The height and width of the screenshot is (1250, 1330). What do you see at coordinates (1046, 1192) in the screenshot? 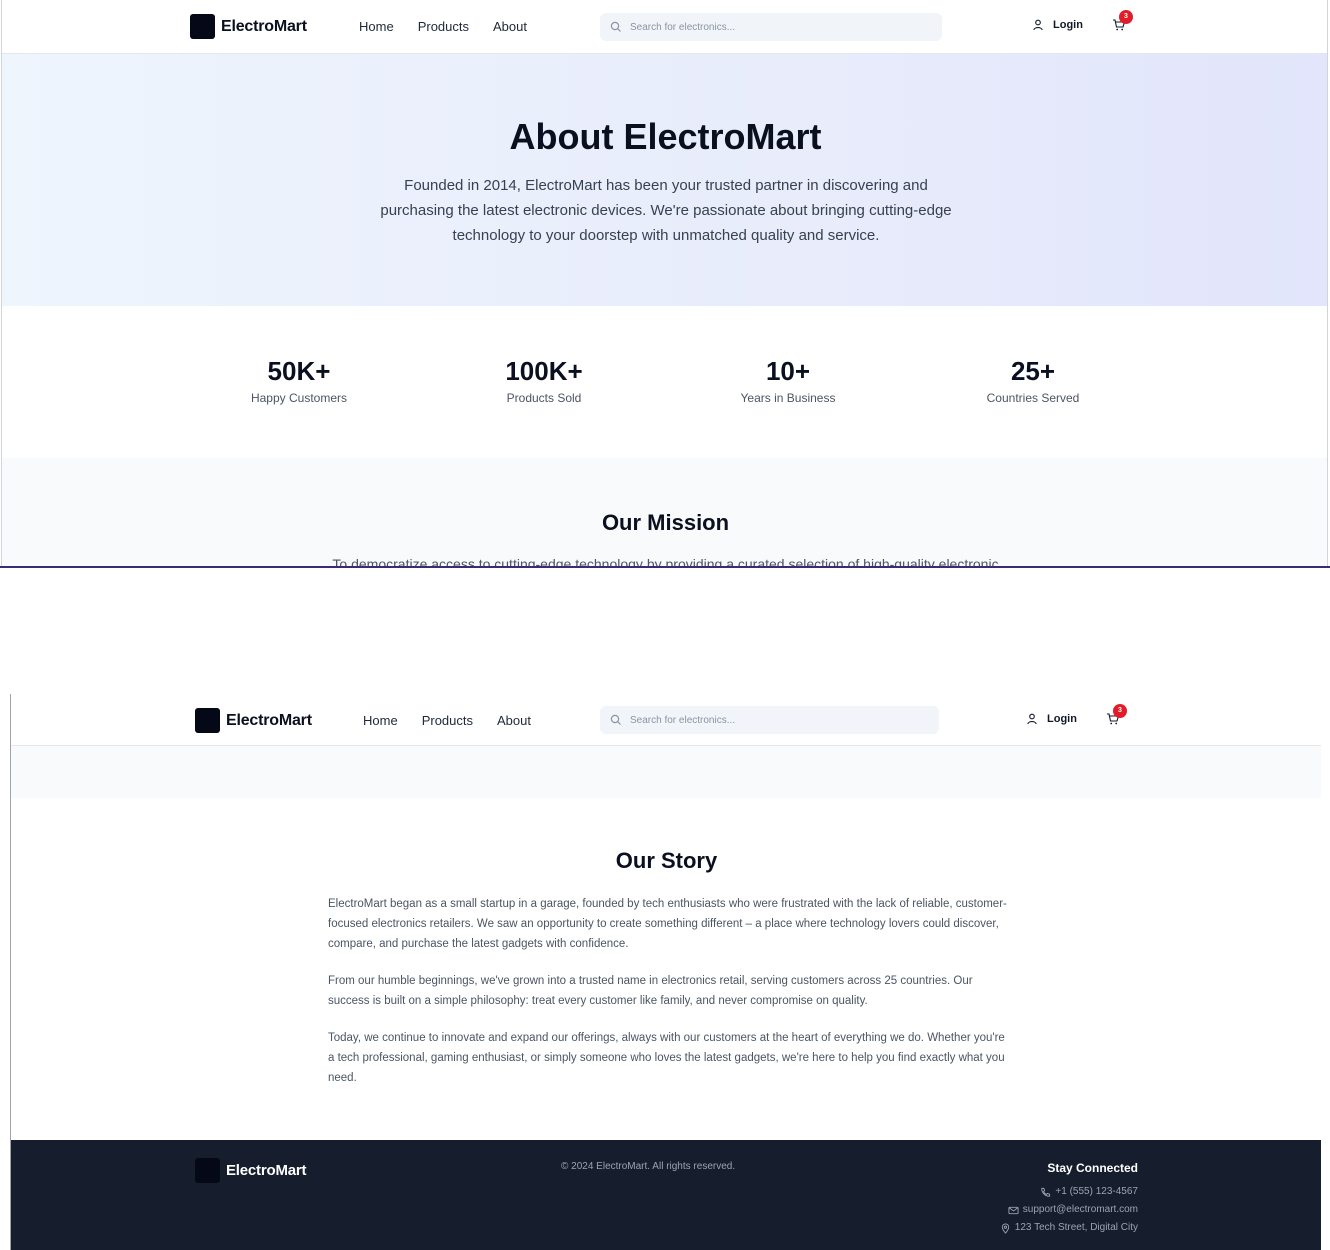
I see `phone-icon` at bounding box center [1046, 1192].